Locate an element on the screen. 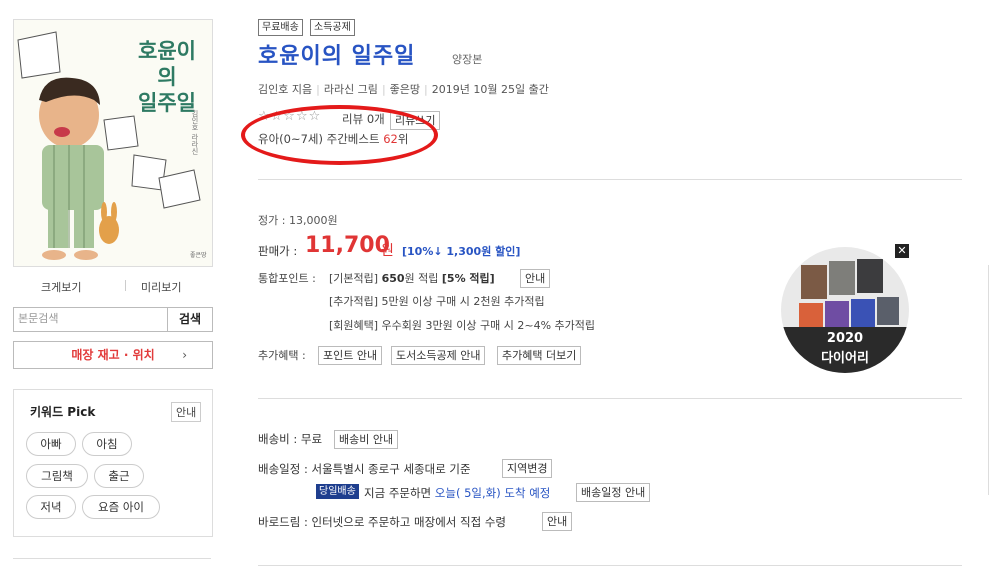 Image resolution: width=997 pixels, height=579 pixels. preview-link: 미리보기 is located at coordinates (161, 287).